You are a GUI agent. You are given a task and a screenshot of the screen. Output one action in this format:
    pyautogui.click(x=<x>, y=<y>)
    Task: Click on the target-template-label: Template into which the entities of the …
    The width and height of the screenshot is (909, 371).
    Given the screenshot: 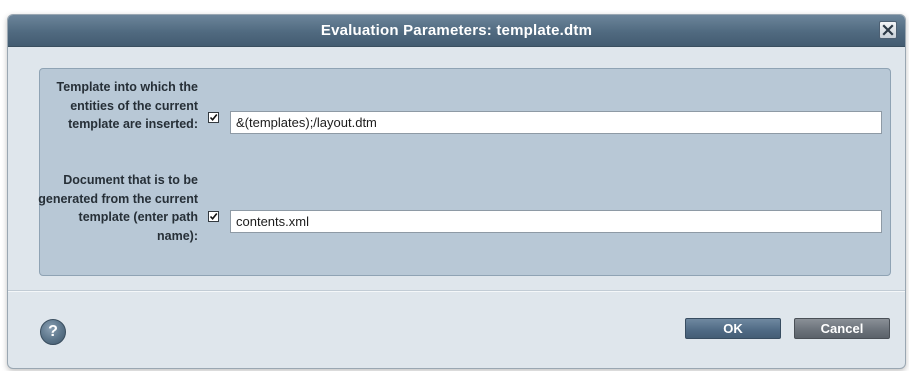 What is the action you would take?
    pyautogui.click(x=127, y=105)
    